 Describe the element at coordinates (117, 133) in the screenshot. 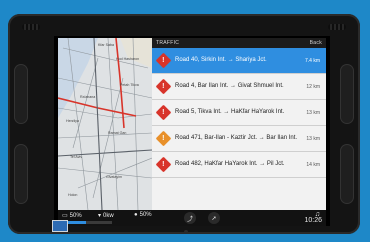

I see `svg-text: Ramat Gan` at that location.